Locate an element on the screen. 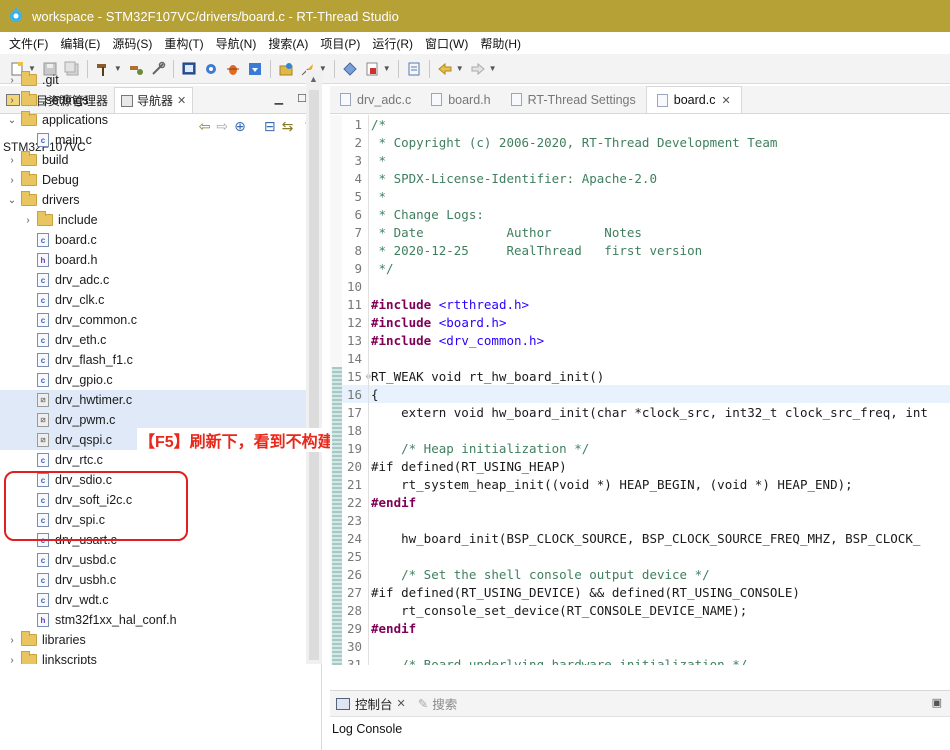 This screenshot has width=950, height=750. editor-tab-board-c: board.c ✕ is located at coordinates (693, 99).